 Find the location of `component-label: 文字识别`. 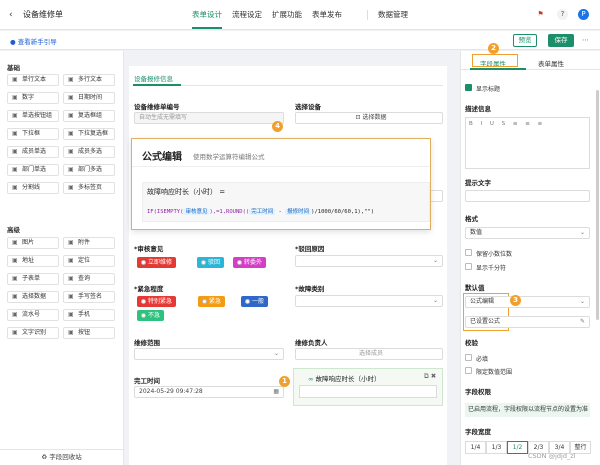

component-label: 文字识别 is located at coordinates (34, 332).